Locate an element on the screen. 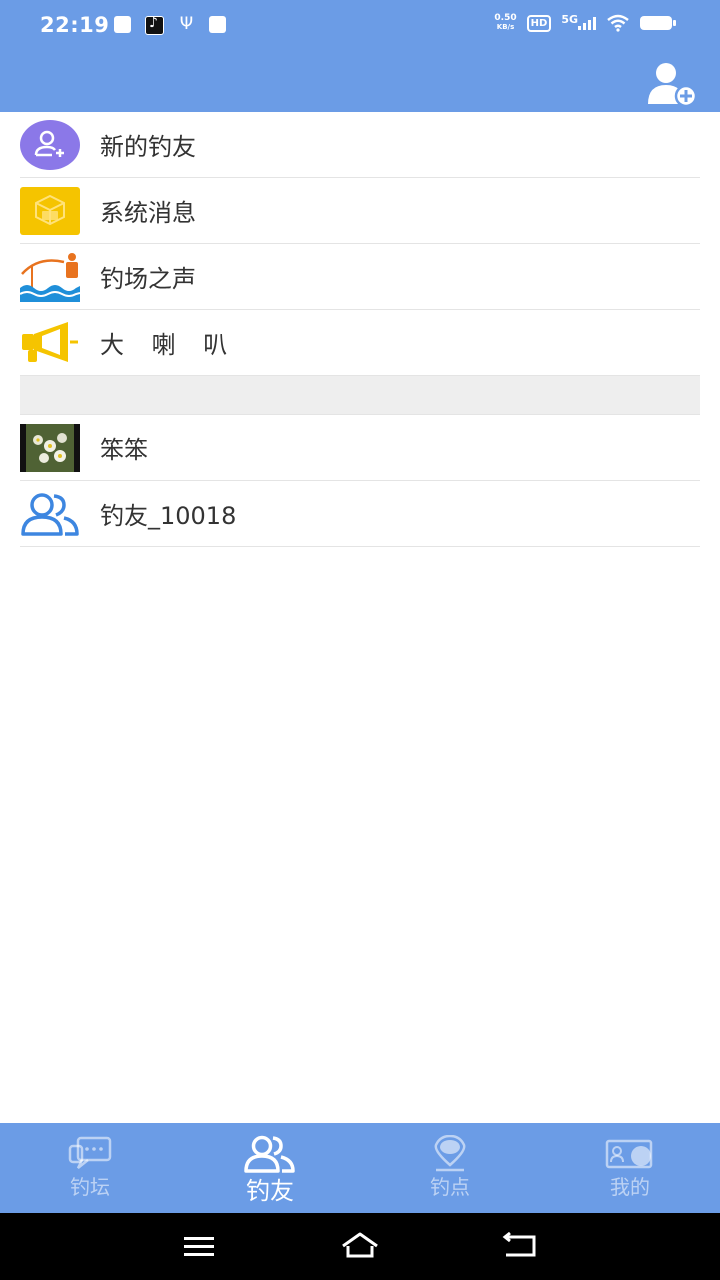 The height and width of the screenshot is (1280, 720). photo-avatar is located at coordinates (50, 447).